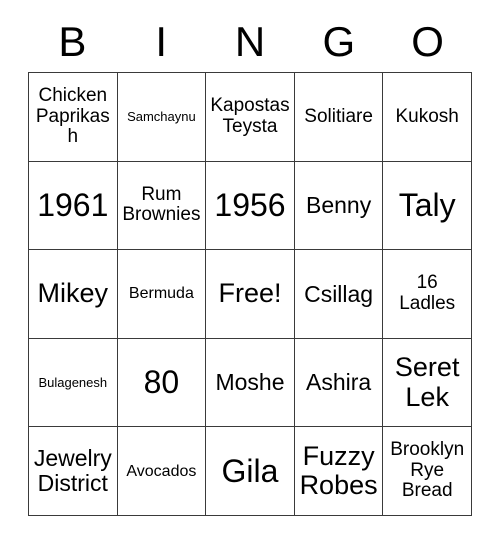 This screenshot has width=500, height=544. I want to click on bingo-cell-label: Chicken Paprikash, so click(72, 116).